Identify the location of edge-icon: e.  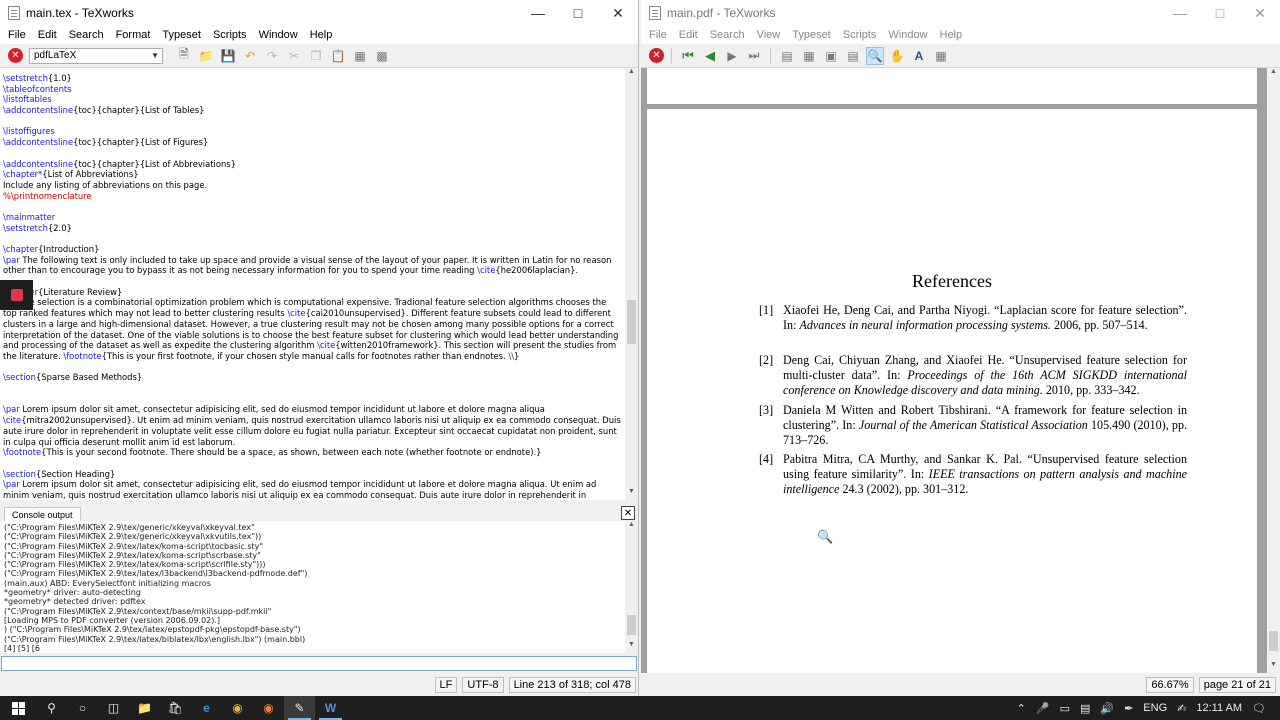
(206, 708).